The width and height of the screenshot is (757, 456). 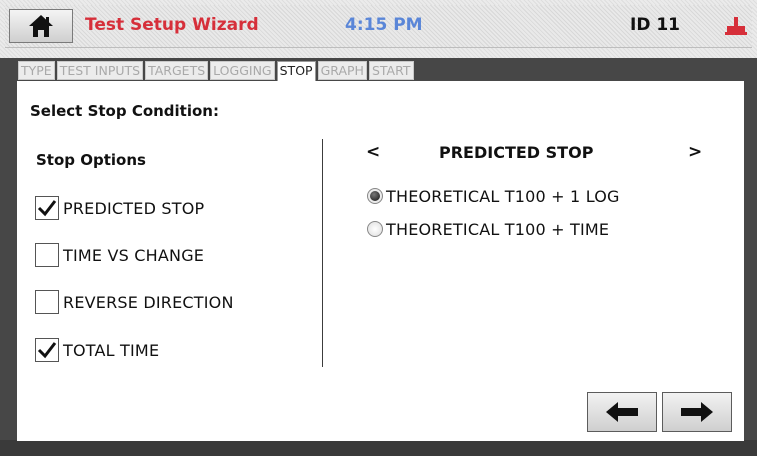 I want to click on tab-logging: LOGGING, so click(x=242, y=70).